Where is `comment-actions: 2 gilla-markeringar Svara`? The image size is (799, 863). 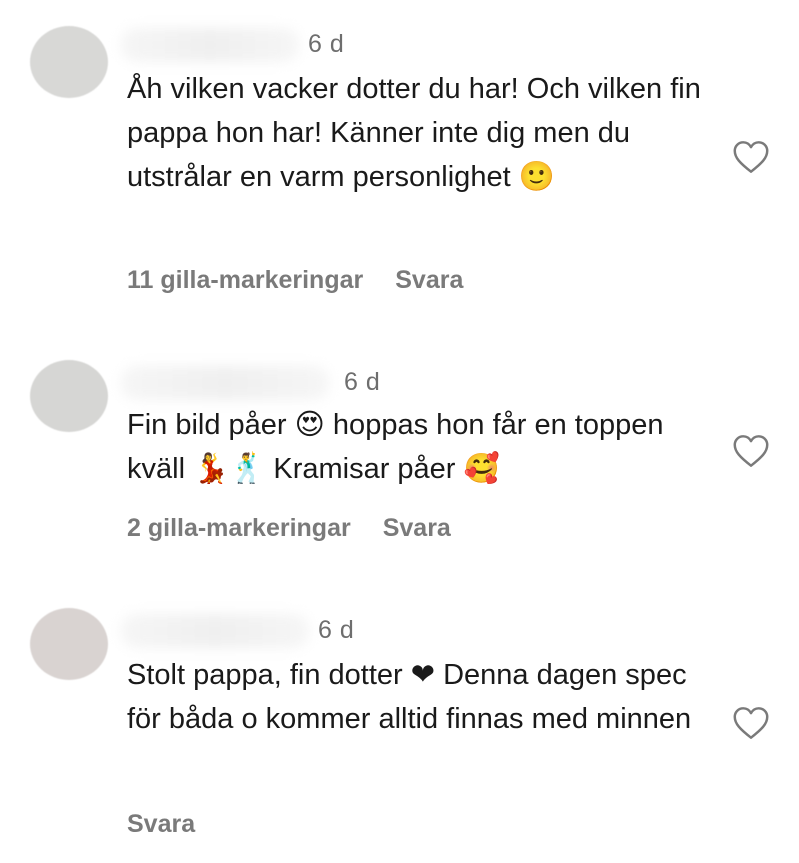 comment-actions: 2 gilla-markeringar Svara is located at coordinates (289, 528).